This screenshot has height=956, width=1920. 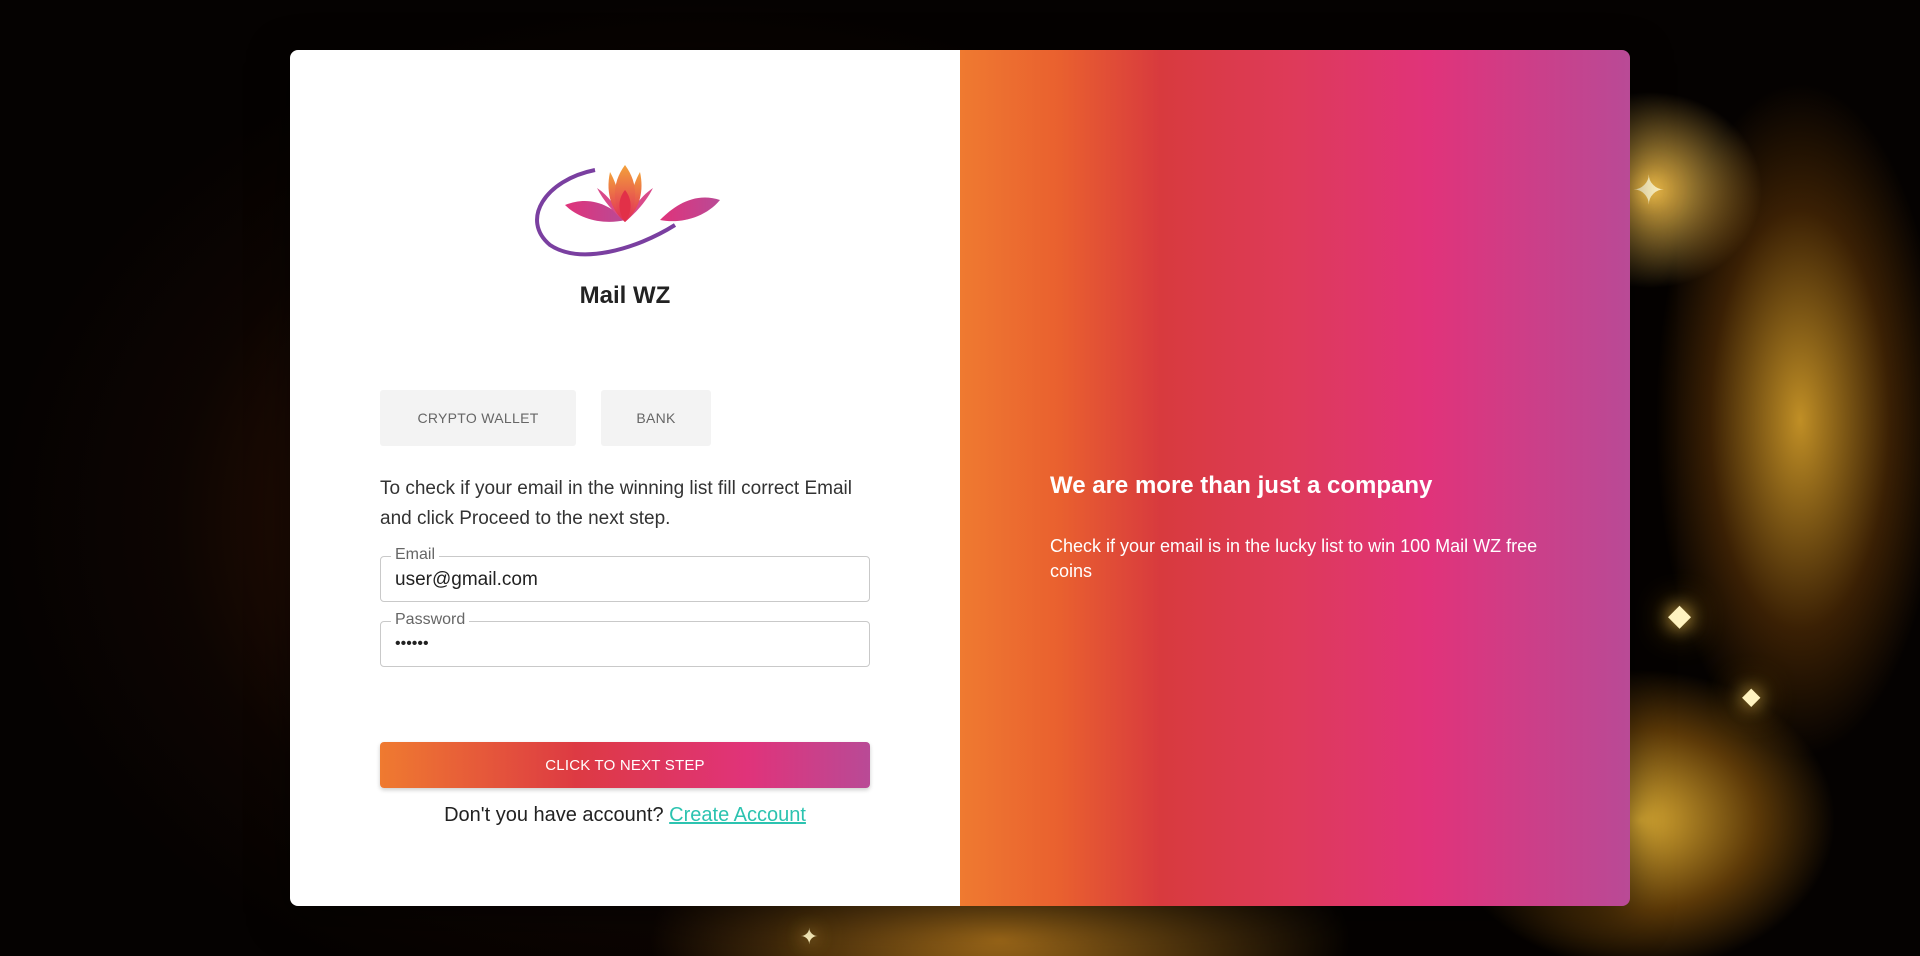 What do you see at coordinates (625, 639) in the screenshot?
I see `password-field: Password ••••••` at bounding box center [625, 639].